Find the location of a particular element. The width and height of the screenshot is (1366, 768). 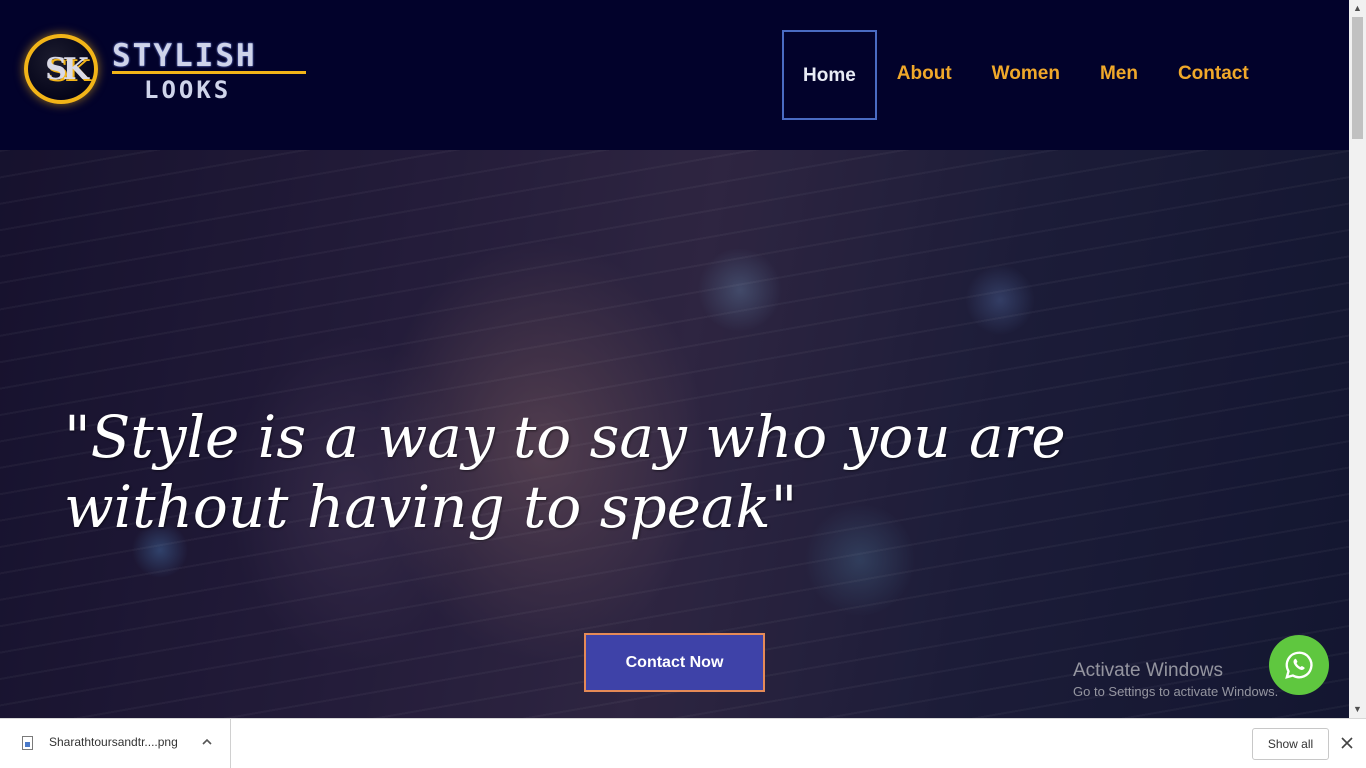

logo-monogram: SK is located at coordinates (67, 69).